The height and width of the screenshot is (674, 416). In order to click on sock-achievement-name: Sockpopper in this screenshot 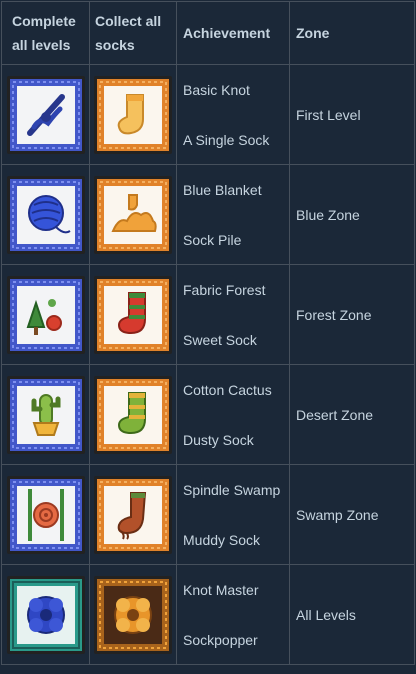, I will do `click(220, 640)`.